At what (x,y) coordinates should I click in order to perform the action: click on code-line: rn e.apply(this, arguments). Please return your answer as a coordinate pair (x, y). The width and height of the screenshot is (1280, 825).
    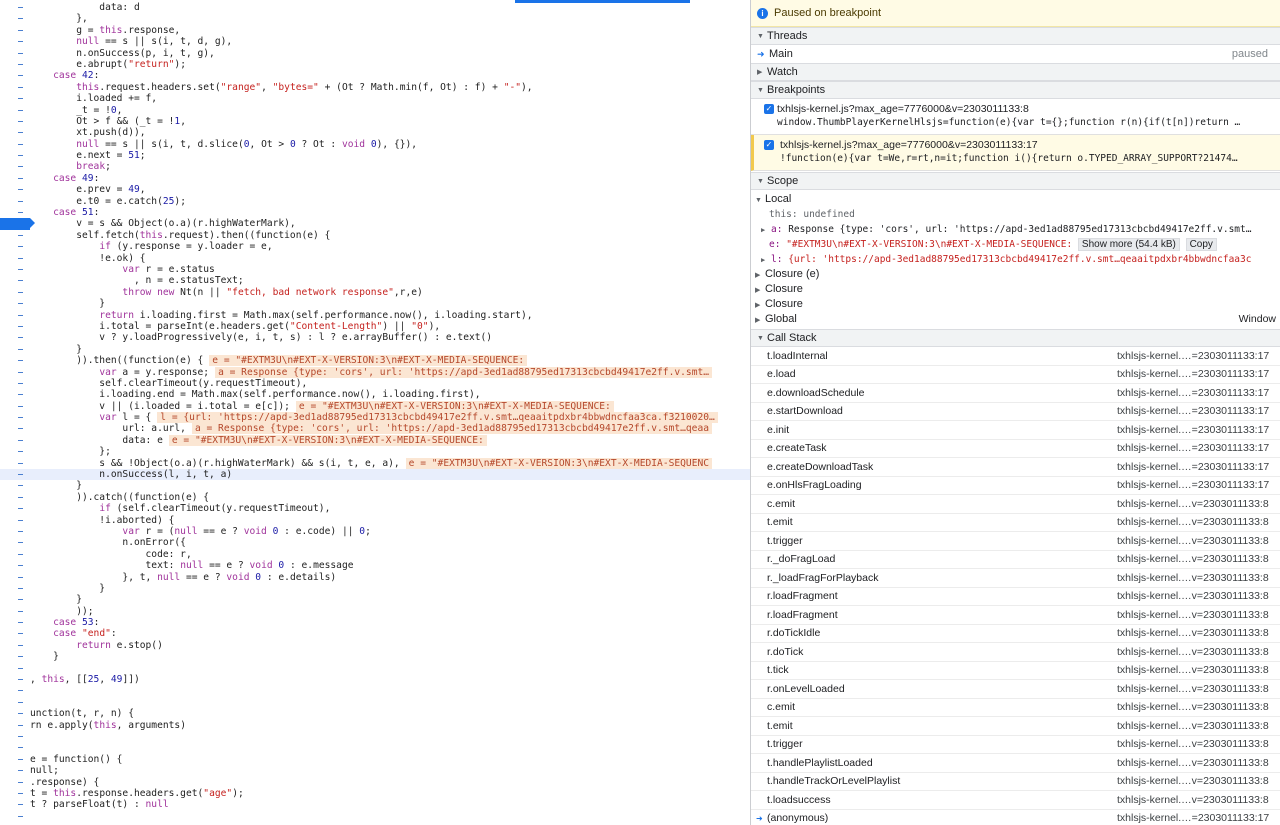
    Looking at the image, I should click on (375, 725).